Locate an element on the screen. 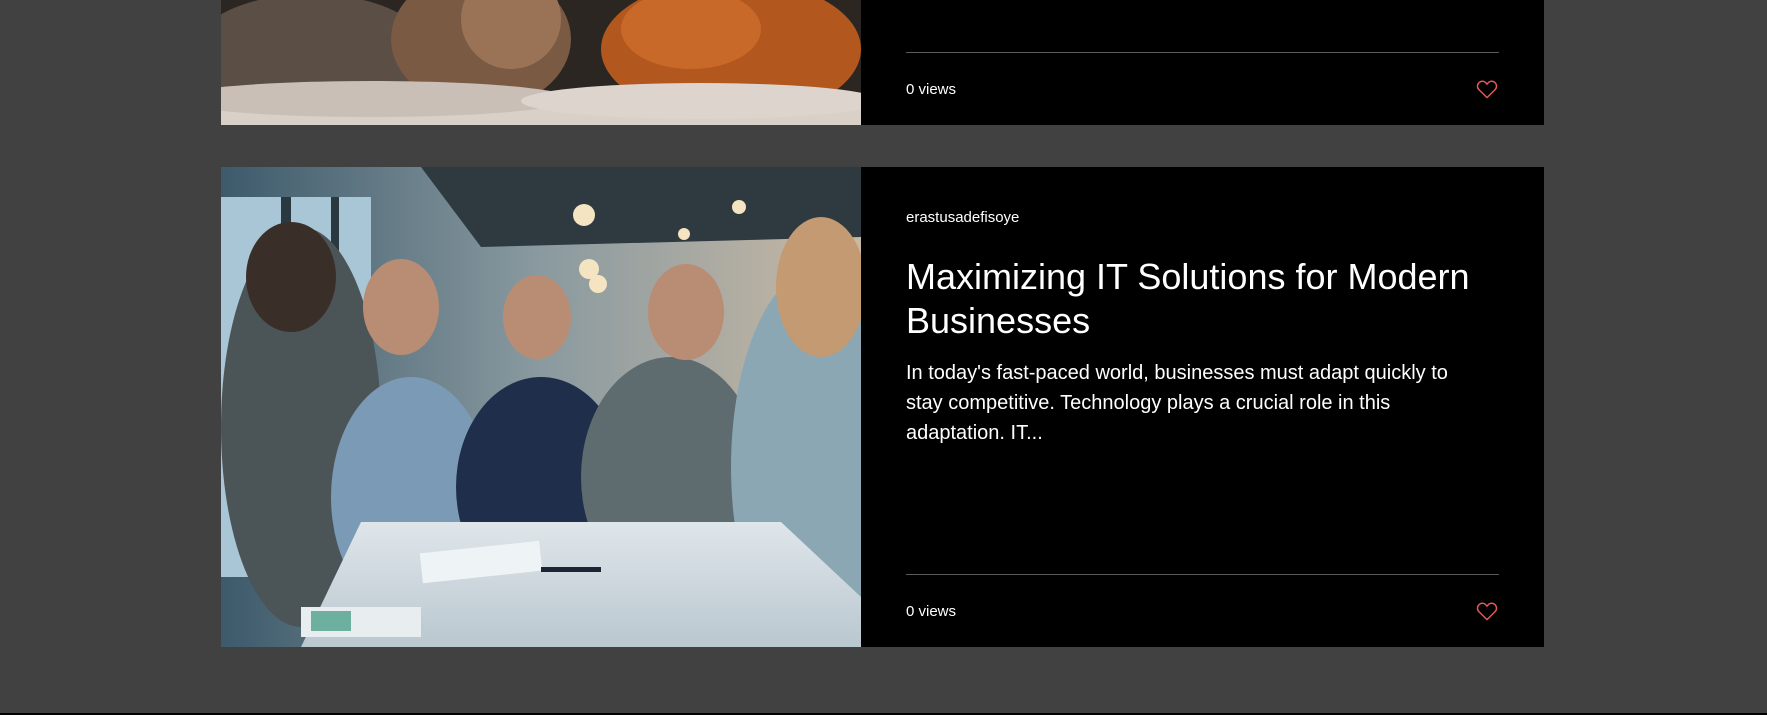 The height and width of the screenshot is (715, 1767). post-content: 0 views is located at coordinates (1202, 62).